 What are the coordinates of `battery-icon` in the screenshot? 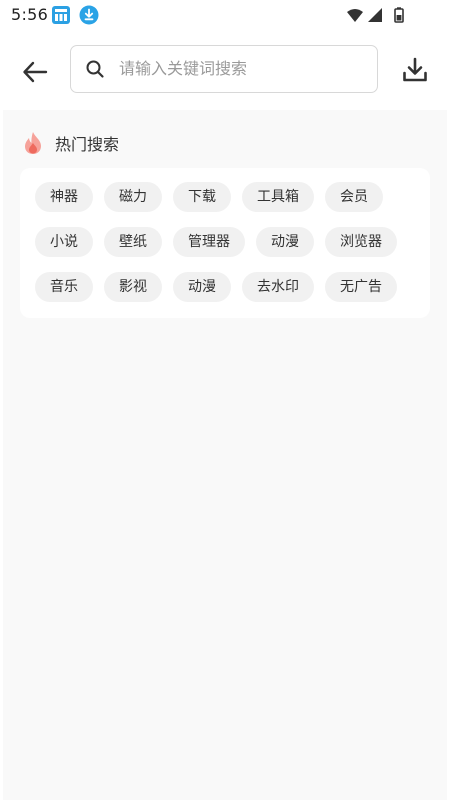 It's located at (399, 15).